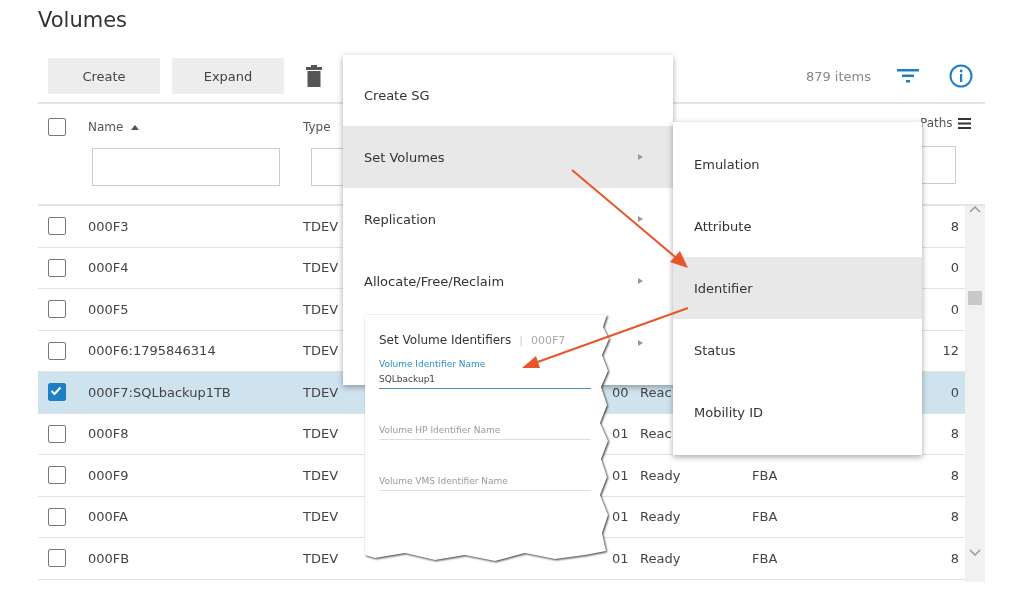 The image size is (1021, 595). What do you see at coordinates (445, 340) in the screenshot?
I see `dialog-title: Set Volume Identifiers` at bounding box center [445, 340].